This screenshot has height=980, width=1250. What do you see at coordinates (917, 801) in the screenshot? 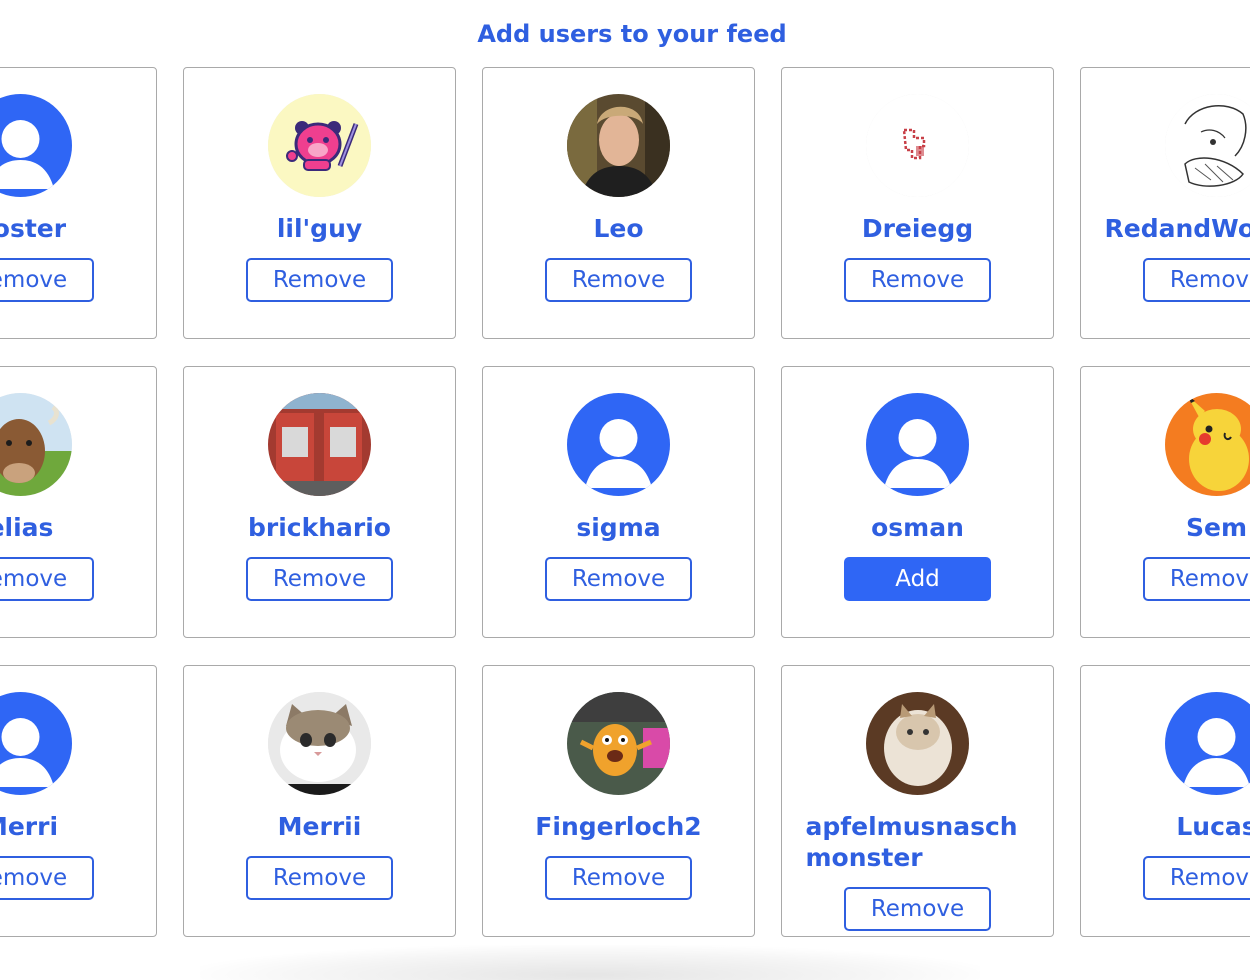
I see `user-card: apfelmusnaschmonster Remove` at bounding box center [917, 801].